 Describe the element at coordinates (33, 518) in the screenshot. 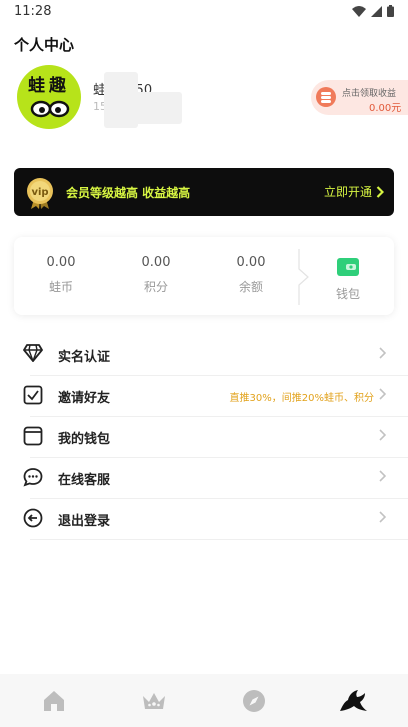

I see `logout-icon` at that location.